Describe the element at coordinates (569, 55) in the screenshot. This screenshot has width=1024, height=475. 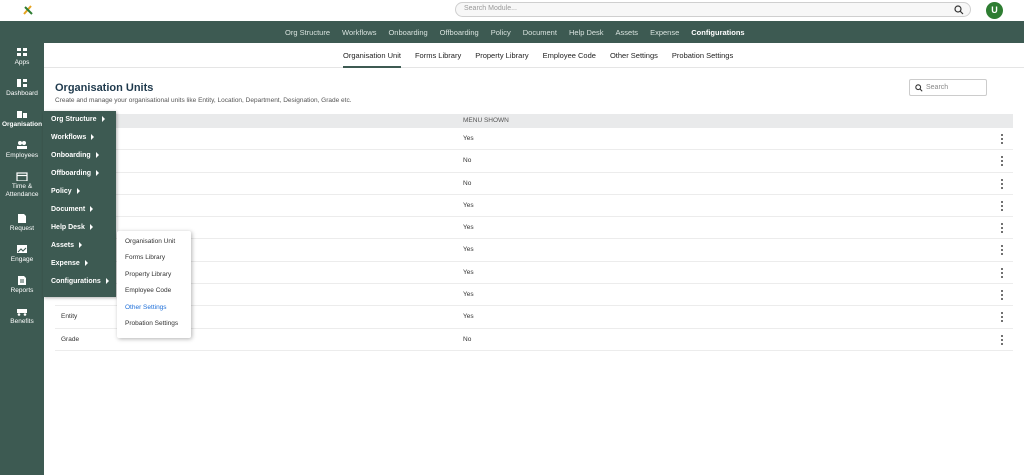
I see `sub-nav-tab: Employee Code` at that location.